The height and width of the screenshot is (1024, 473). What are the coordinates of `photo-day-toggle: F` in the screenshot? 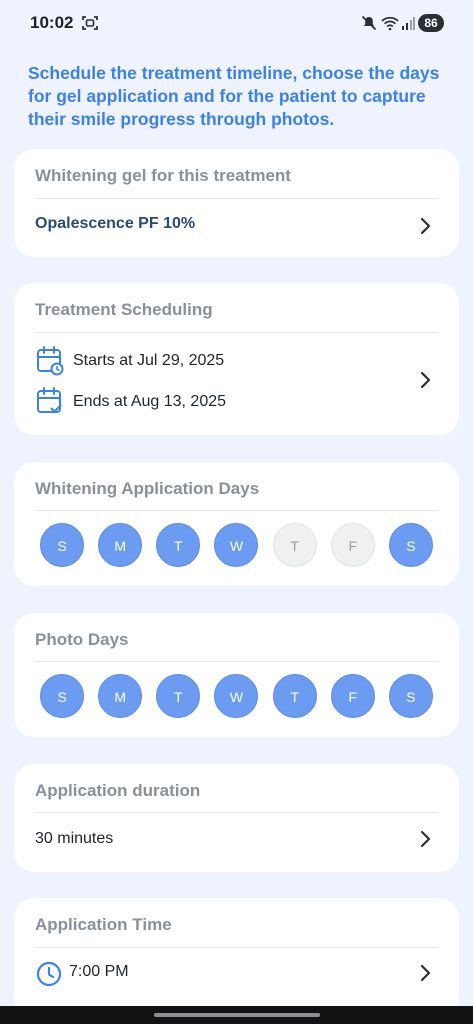 It's located at (352, 696).